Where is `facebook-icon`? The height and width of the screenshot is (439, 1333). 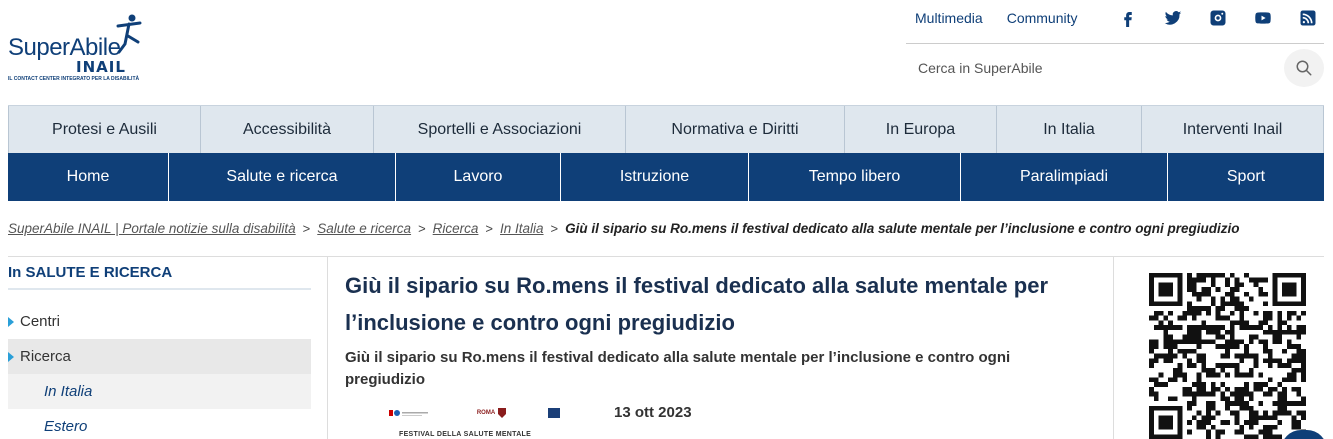 facebook-icon is located at coordinates (1128, 18).